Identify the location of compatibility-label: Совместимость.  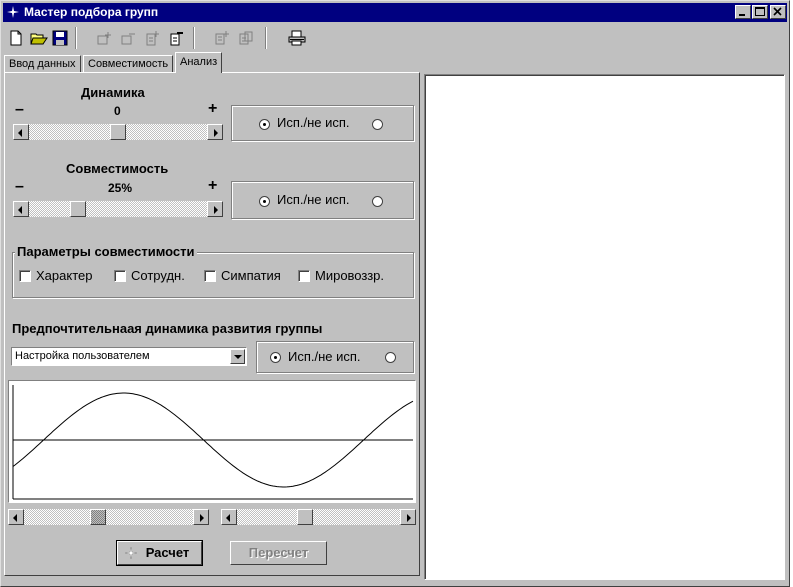
(117, 168).